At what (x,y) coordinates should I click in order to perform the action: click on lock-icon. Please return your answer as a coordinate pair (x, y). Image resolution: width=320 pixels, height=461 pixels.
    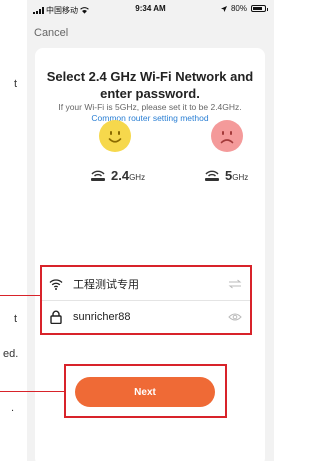
    Looking at the image, I should click on (56, 317).